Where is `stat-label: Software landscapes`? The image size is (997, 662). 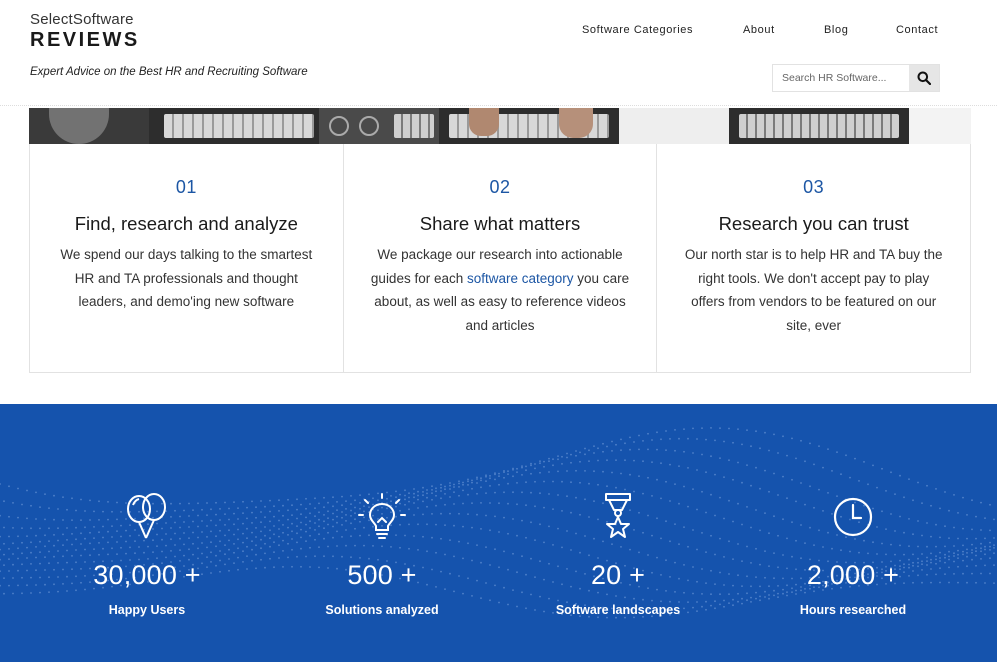
stat-label: Software landscapes is located at coordinates (618, 610).